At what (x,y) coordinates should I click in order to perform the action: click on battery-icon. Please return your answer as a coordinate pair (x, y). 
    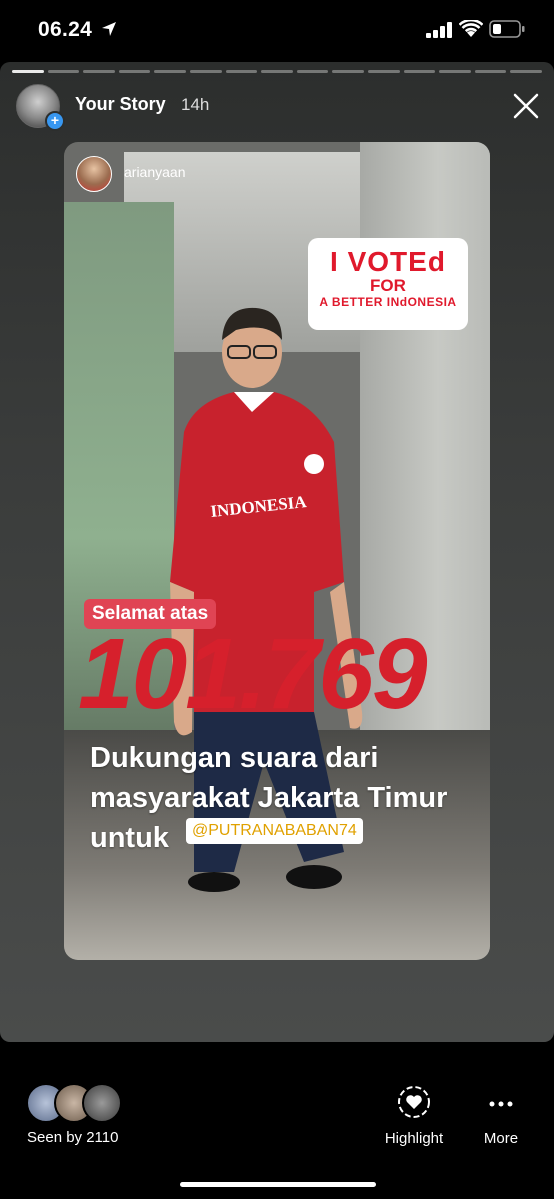
    Looking at the image, I should click on (507, 29).